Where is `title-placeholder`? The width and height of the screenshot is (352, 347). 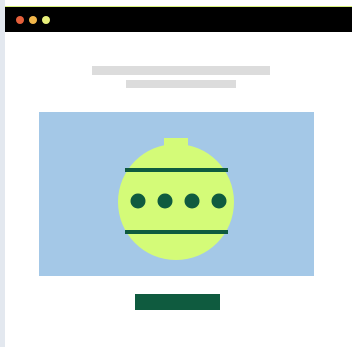
title-placeholder is located at coordinates (181, 70).